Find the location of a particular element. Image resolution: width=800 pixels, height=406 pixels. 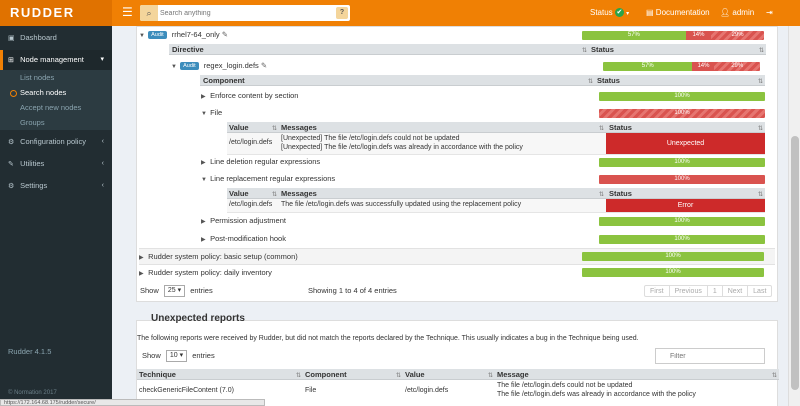

version-label: Rudder 4.1.5 is located at coordinates (30, 351).